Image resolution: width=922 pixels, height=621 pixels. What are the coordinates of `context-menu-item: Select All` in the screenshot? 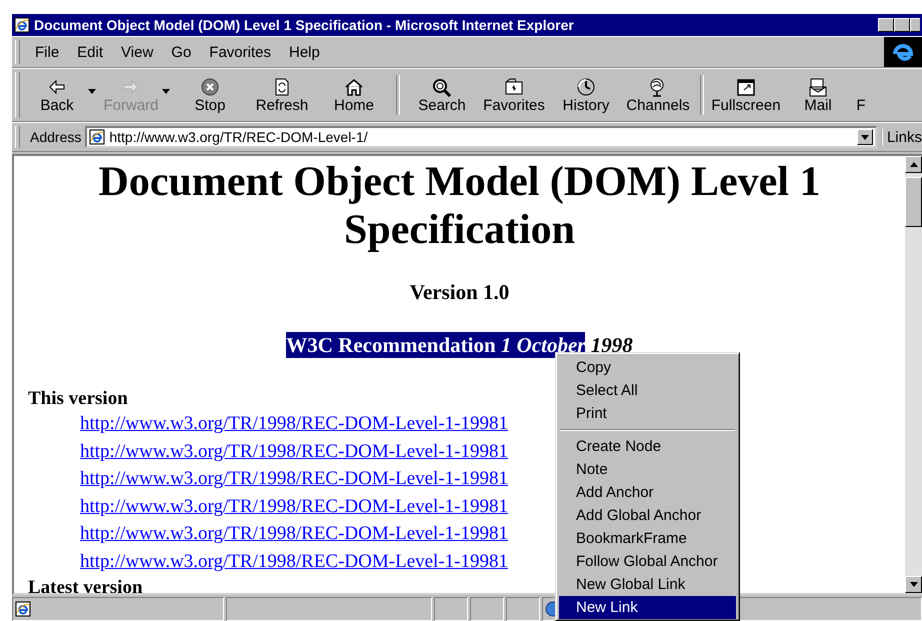 It's located at (647, 390).